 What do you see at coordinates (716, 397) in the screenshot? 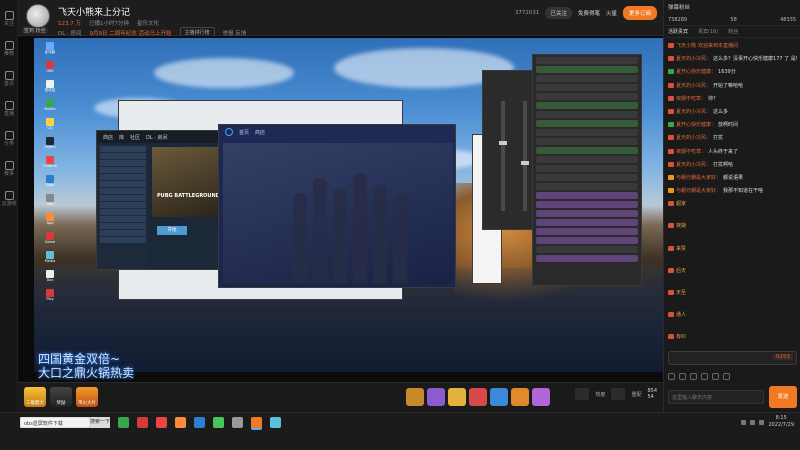
I see `chat-input: 这里输入聊天内容` at bounding box center [716, 397].